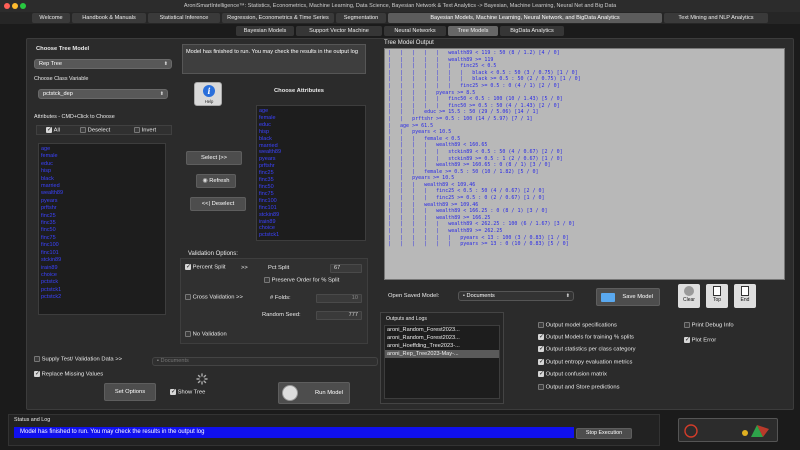  I want to click on set-options-button: Set Options, so click(130, 392).